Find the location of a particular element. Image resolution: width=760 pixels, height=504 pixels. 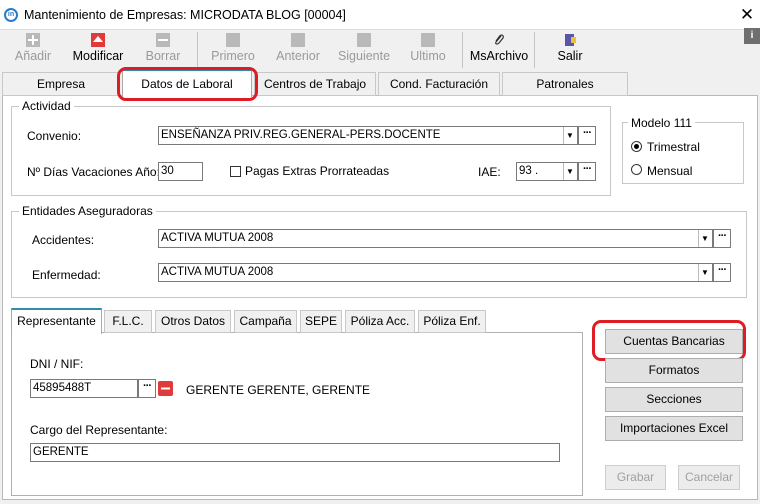

tab-poliza-enf: Póliza Enf. is located at coordinates (452, 321).